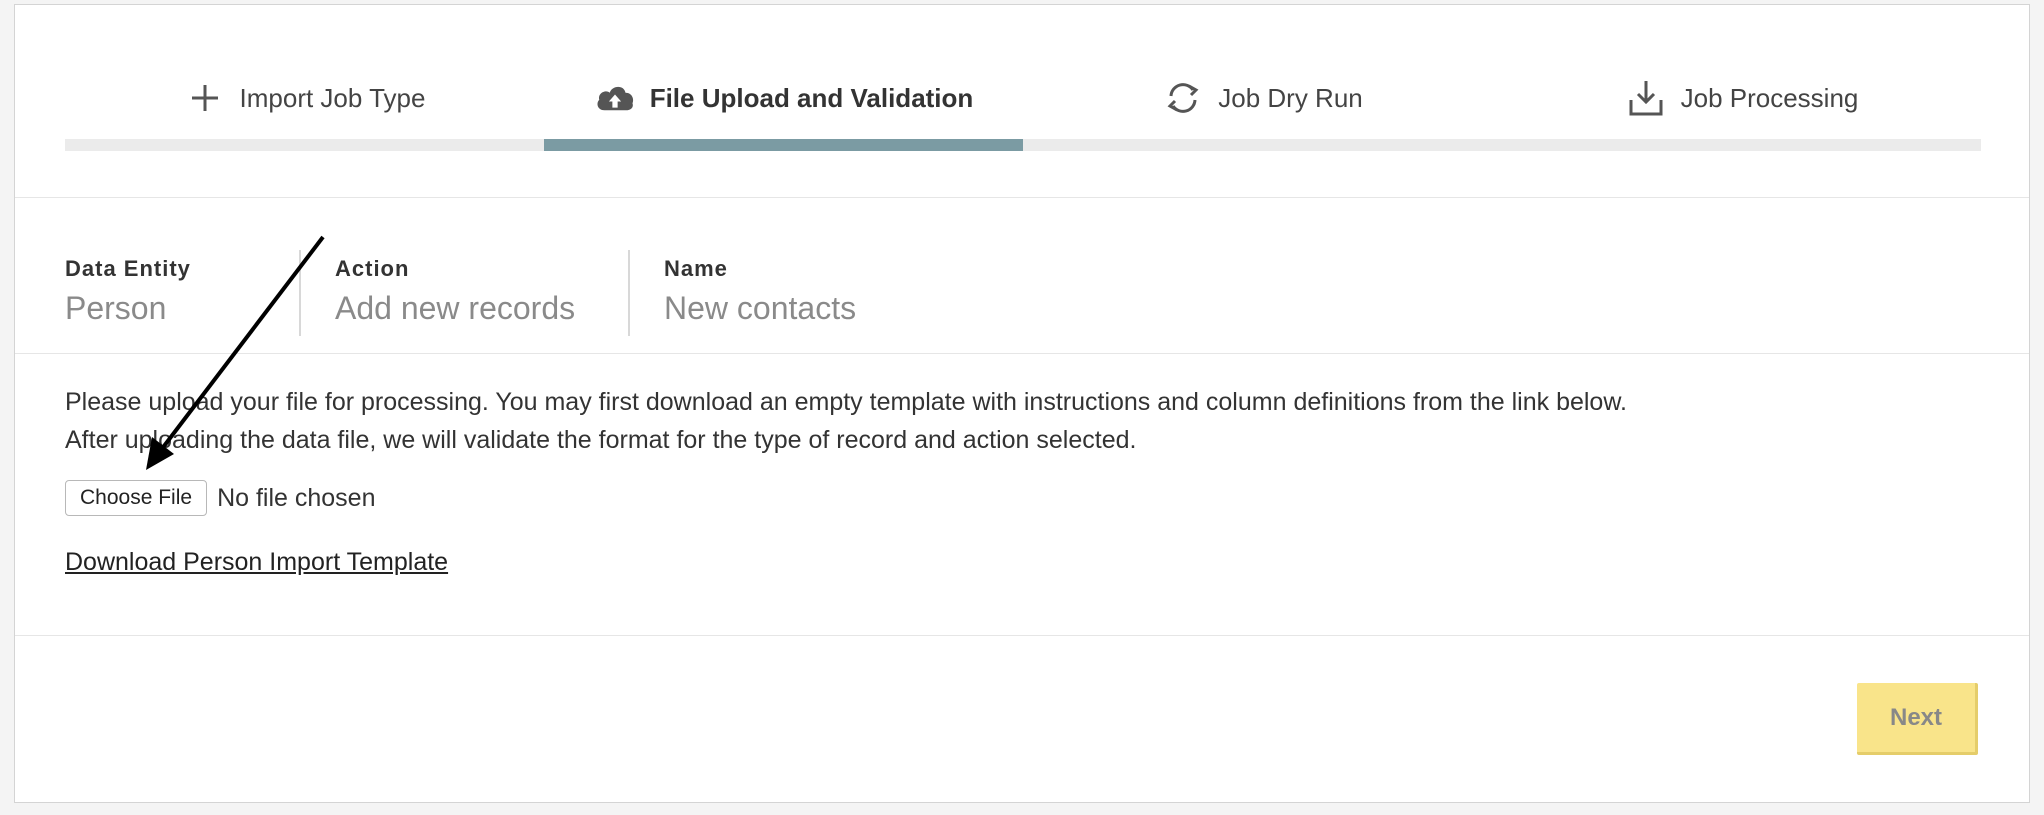 This screenshot has width=2044, height=815. Describe the element at coordinates (455, 308) in the screenshot. I see `summary-value: Add new records` at that location.